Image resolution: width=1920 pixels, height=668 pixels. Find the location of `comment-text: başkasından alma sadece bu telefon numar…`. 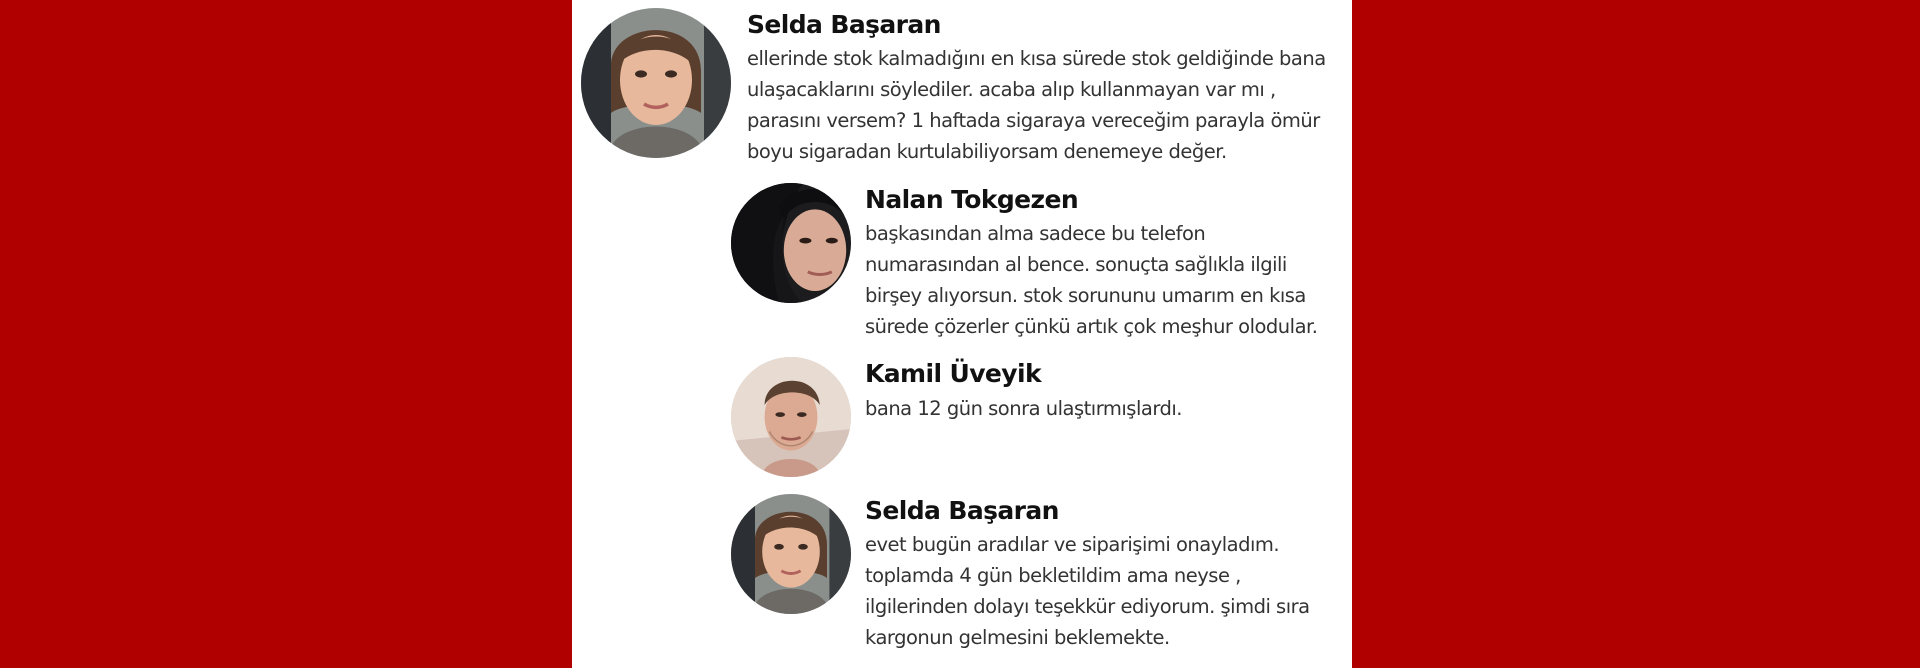

comment-text: başkasından alma sadece bu telefon numar… is located at coordinates (1091, 280).